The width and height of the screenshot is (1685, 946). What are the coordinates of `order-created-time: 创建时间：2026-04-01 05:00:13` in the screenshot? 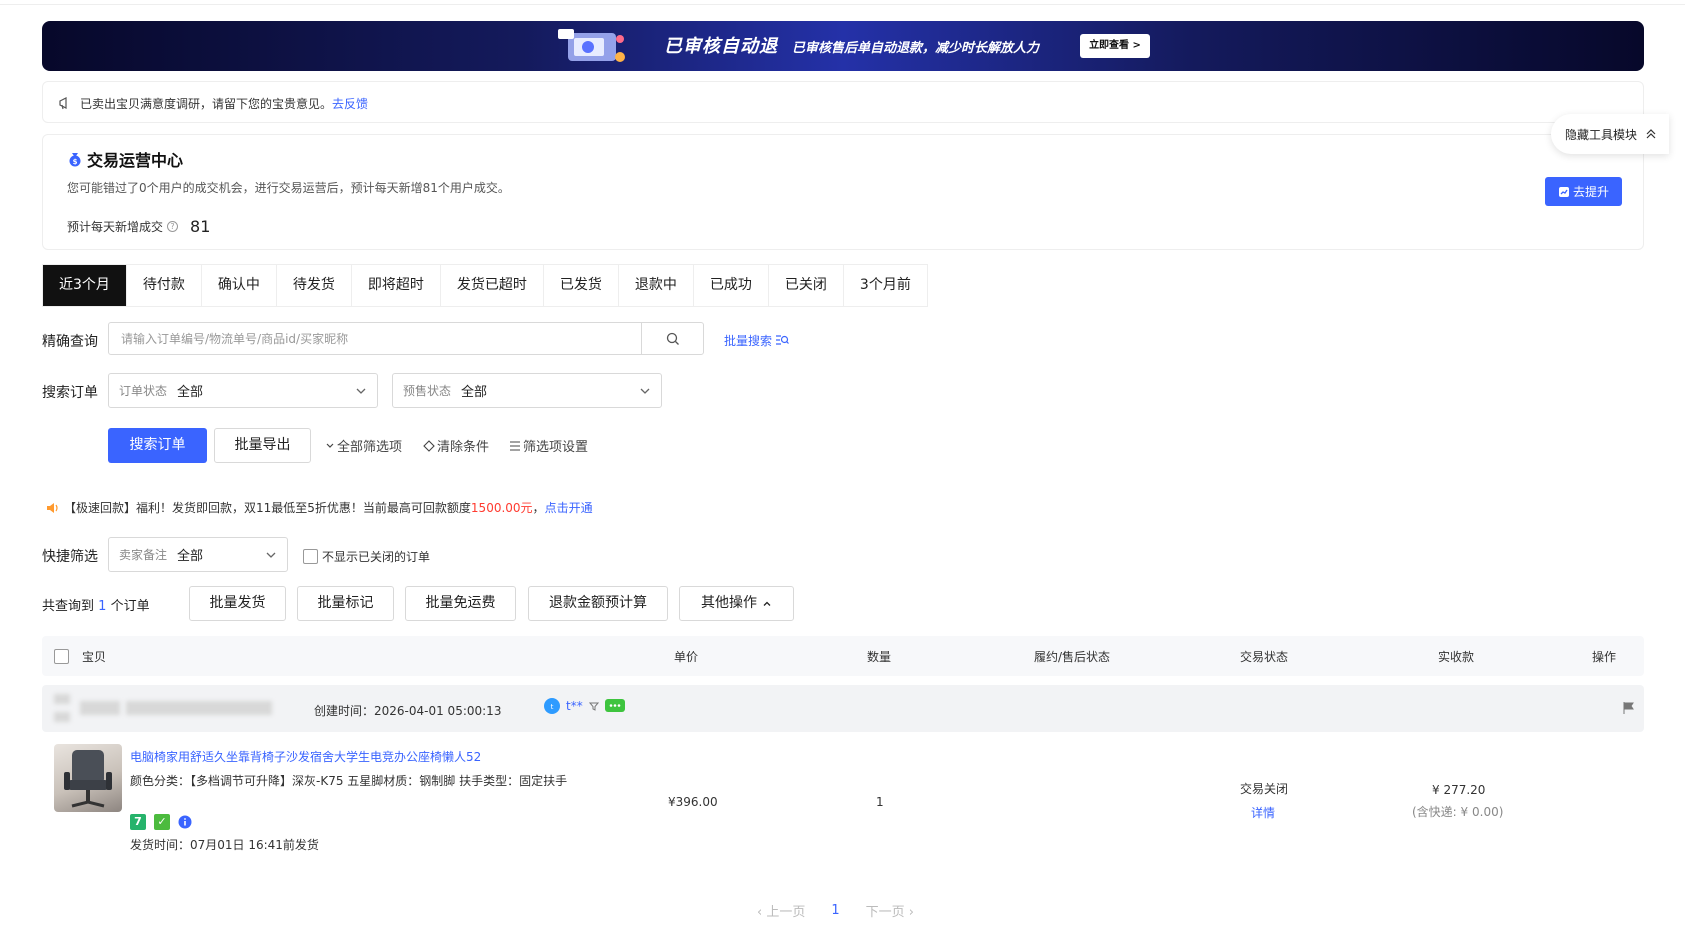 It's located at (408, 711).